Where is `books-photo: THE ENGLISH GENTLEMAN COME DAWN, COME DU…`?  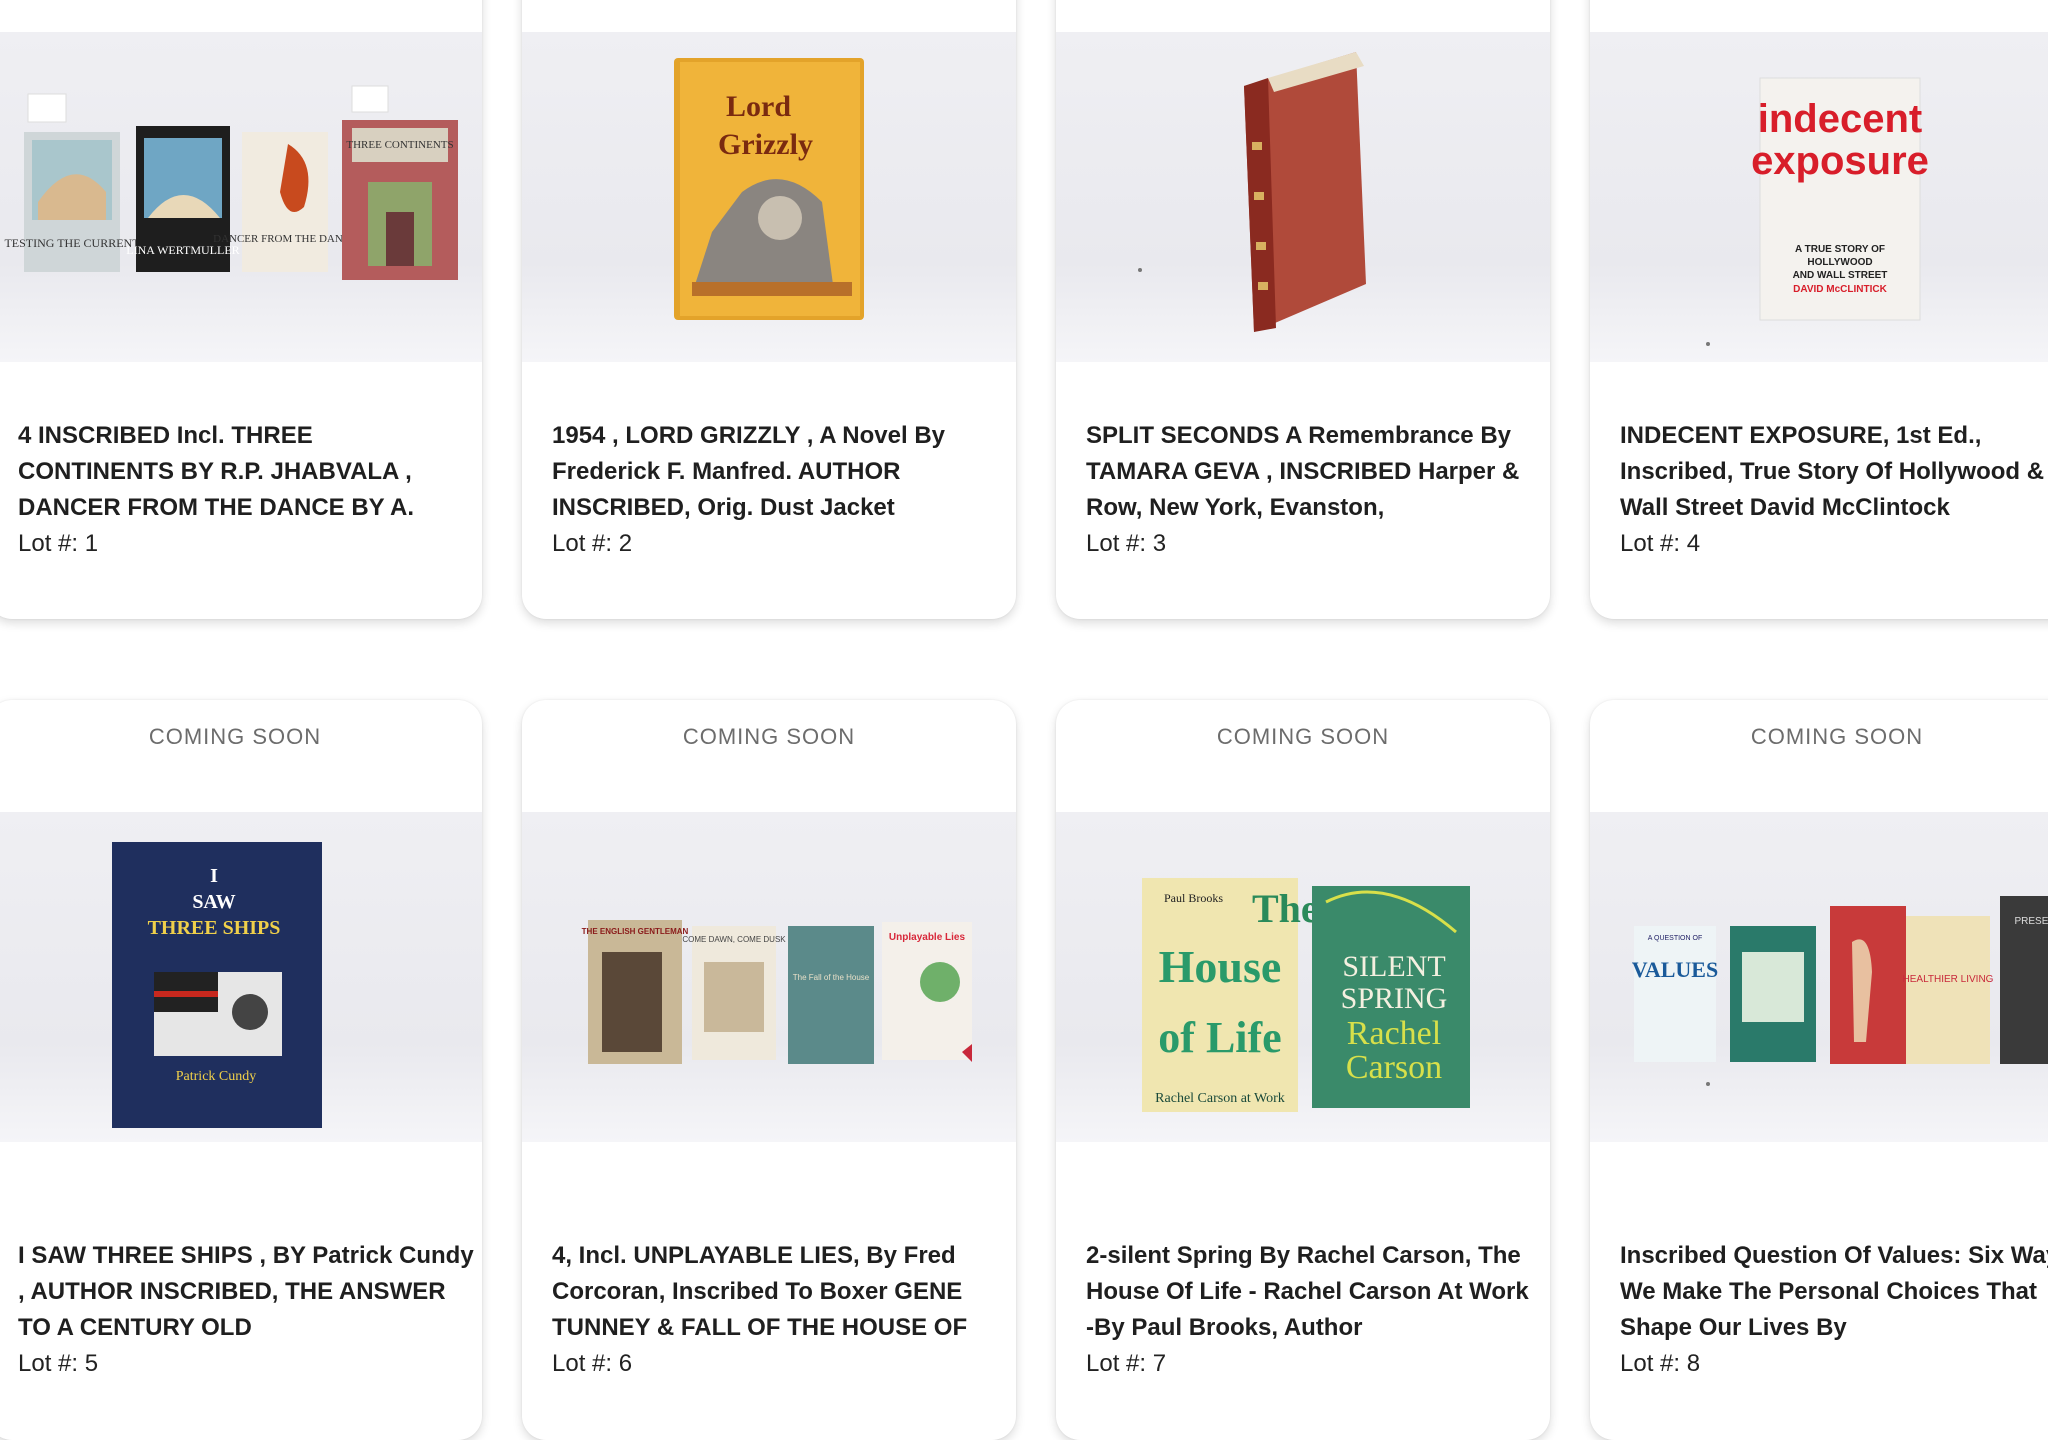
books-photo: THE ENGLISH GENTLEMAN COME DAWN, COME DU… is located at coordinates (777, 992).